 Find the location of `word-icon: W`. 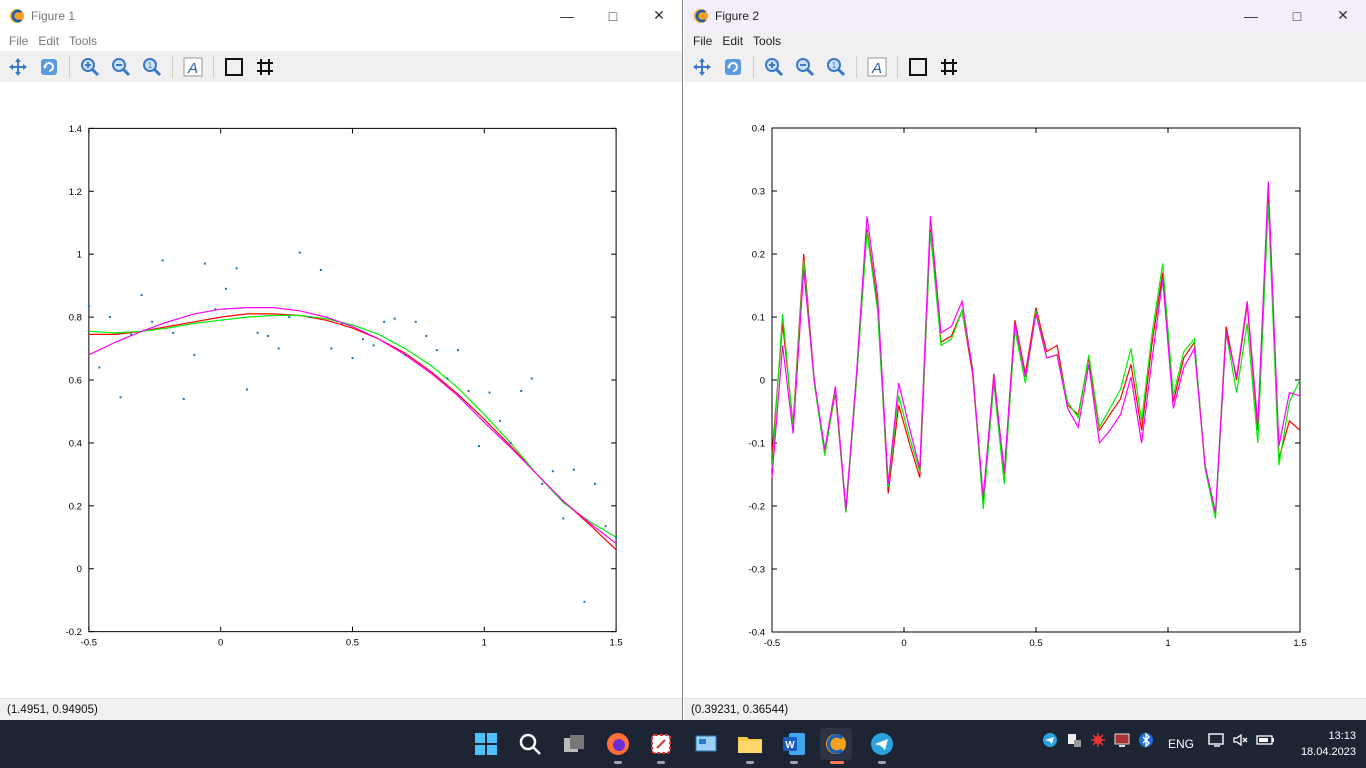

word-icon: W is located at coordinates (794, 744).